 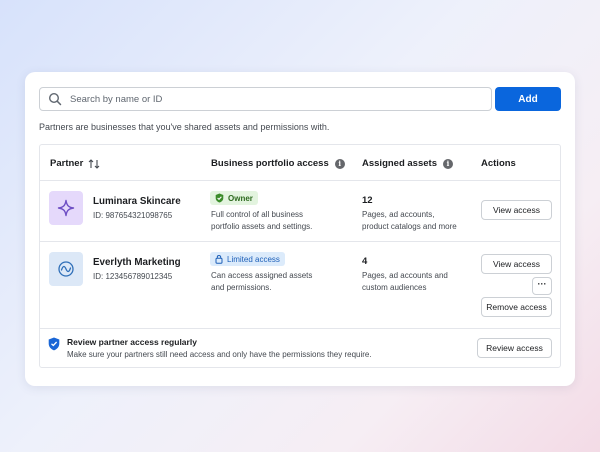 I want to click on header-actions-label: Actions, so click(x=498, y=163).